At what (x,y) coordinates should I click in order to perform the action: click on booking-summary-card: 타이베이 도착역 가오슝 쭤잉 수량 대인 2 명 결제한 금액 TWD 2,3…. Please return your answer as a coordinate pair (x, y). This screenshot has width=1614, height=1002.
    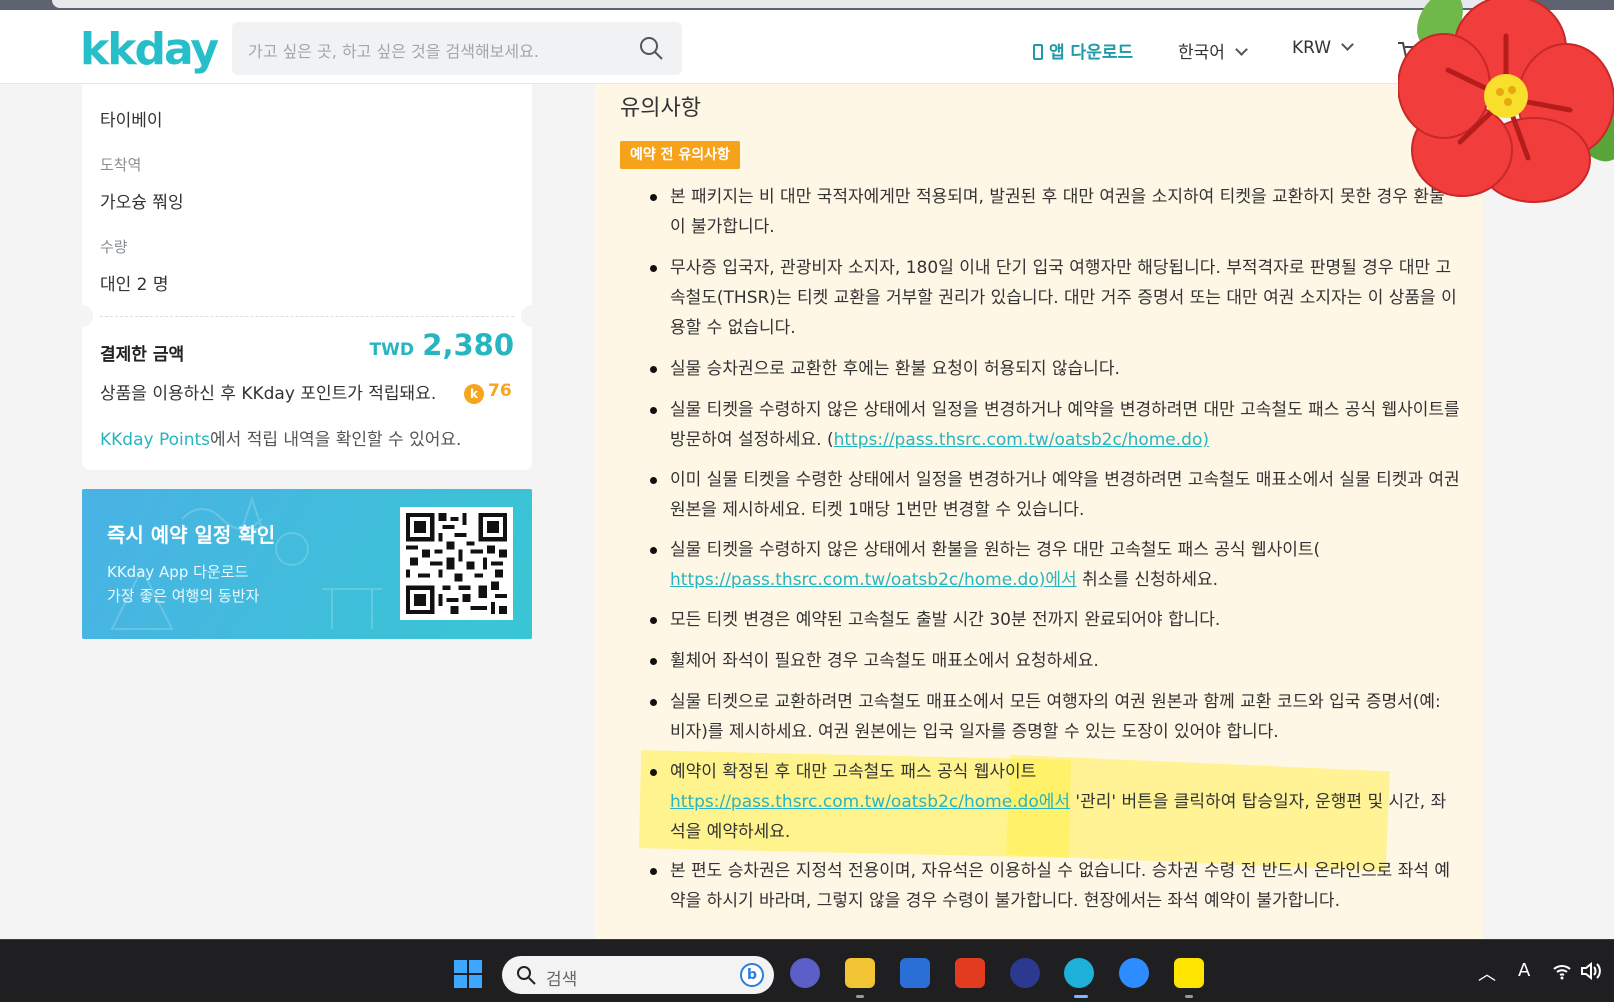
    Looking at the image, I should click on (307, 277).